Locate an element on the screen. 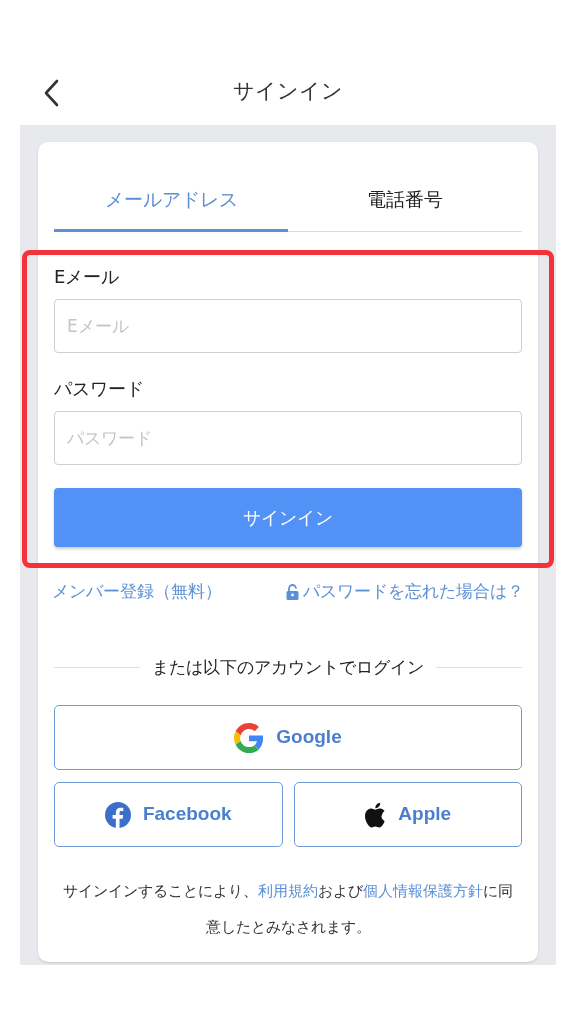 This screenshot has width=576, height=1024. divider-text: または以下のアカウントでログイン is located at coordinates (288, 667).